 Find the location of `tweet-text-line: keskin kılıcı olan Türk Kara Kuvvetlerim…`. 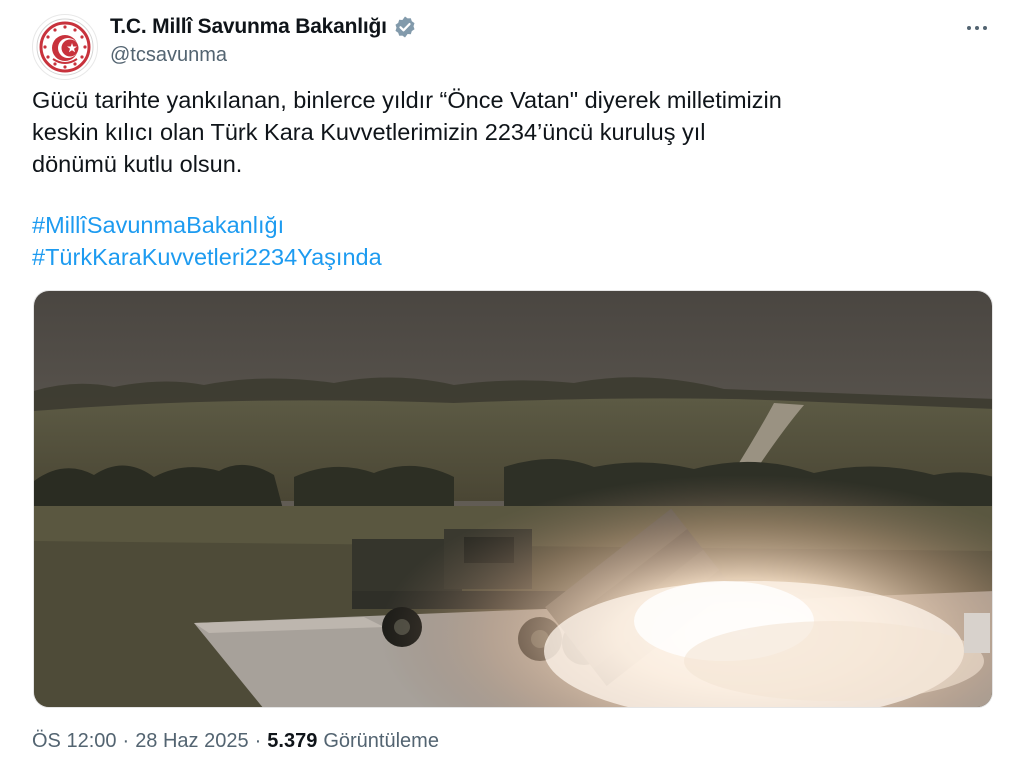

tweet-text-line: keskin kılıcı olan Türk Kara Kuvvetlerim… is located at coordinates (369, 132).